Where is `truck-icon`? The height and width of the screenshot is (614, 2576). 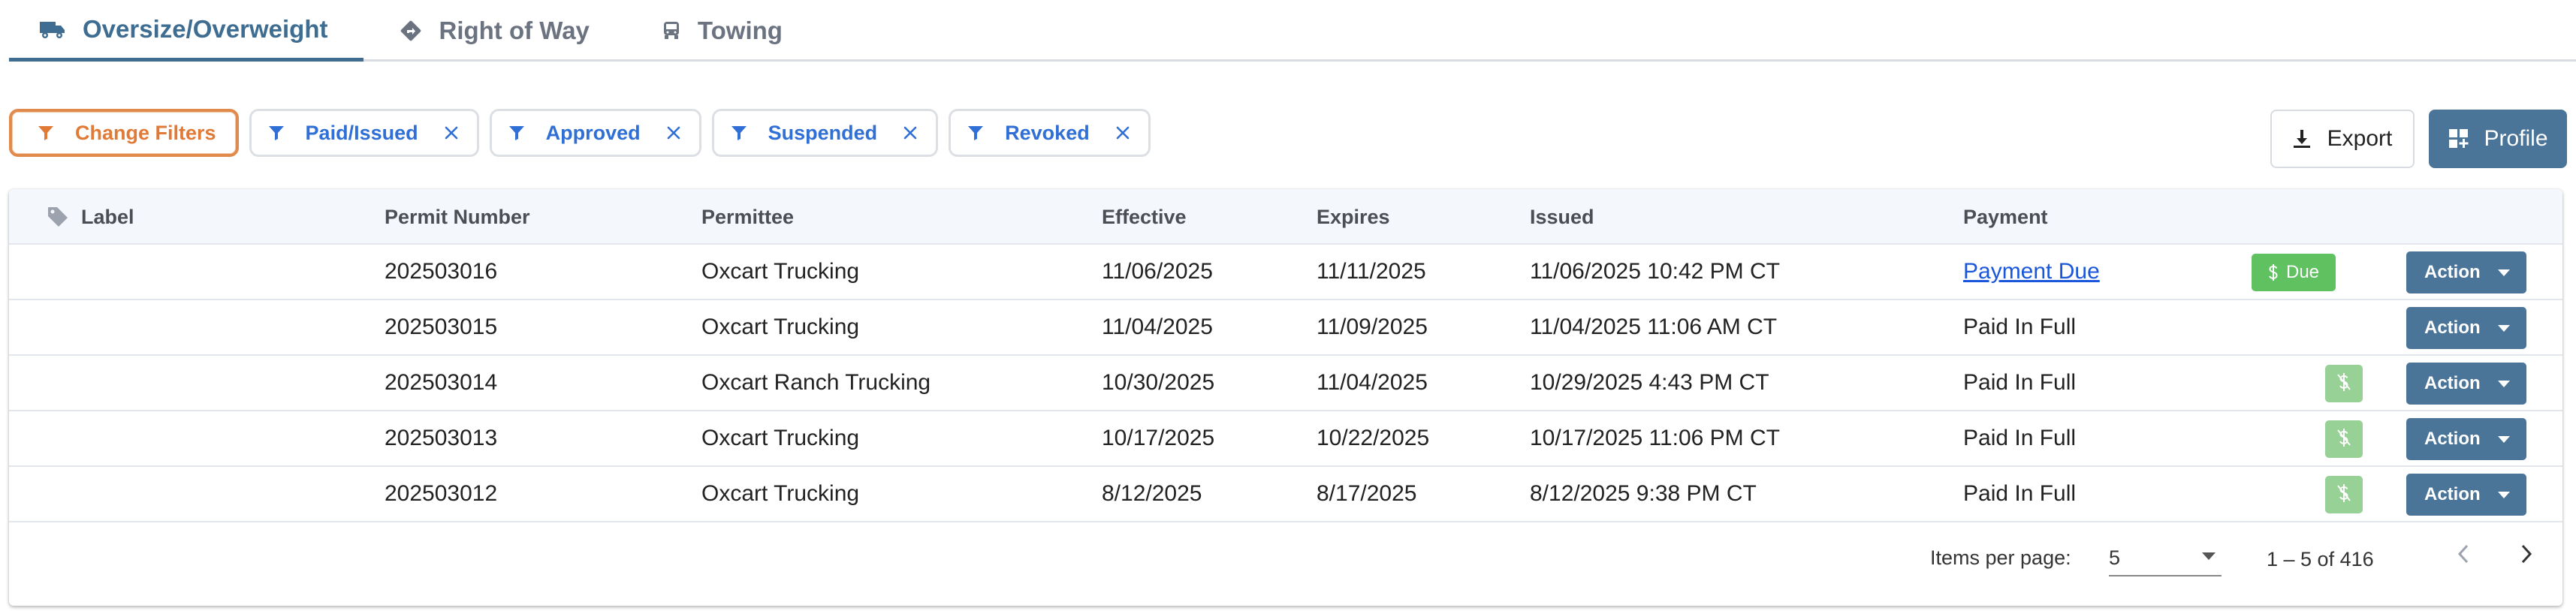 truck-icon is located at coordinates (52, 29).